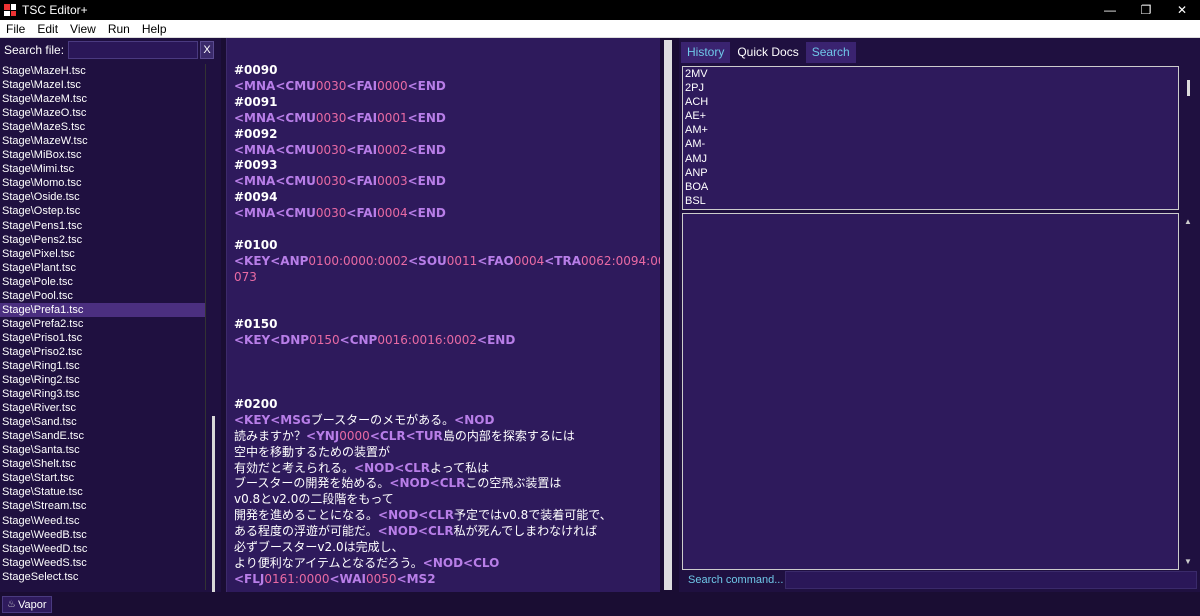 Image resolution: width=1200 pixels, height=616 pixels. Describe the element at coordinates (323, 435) in the screenshot. I see `code-token-cmd: <YNJ` at that location.